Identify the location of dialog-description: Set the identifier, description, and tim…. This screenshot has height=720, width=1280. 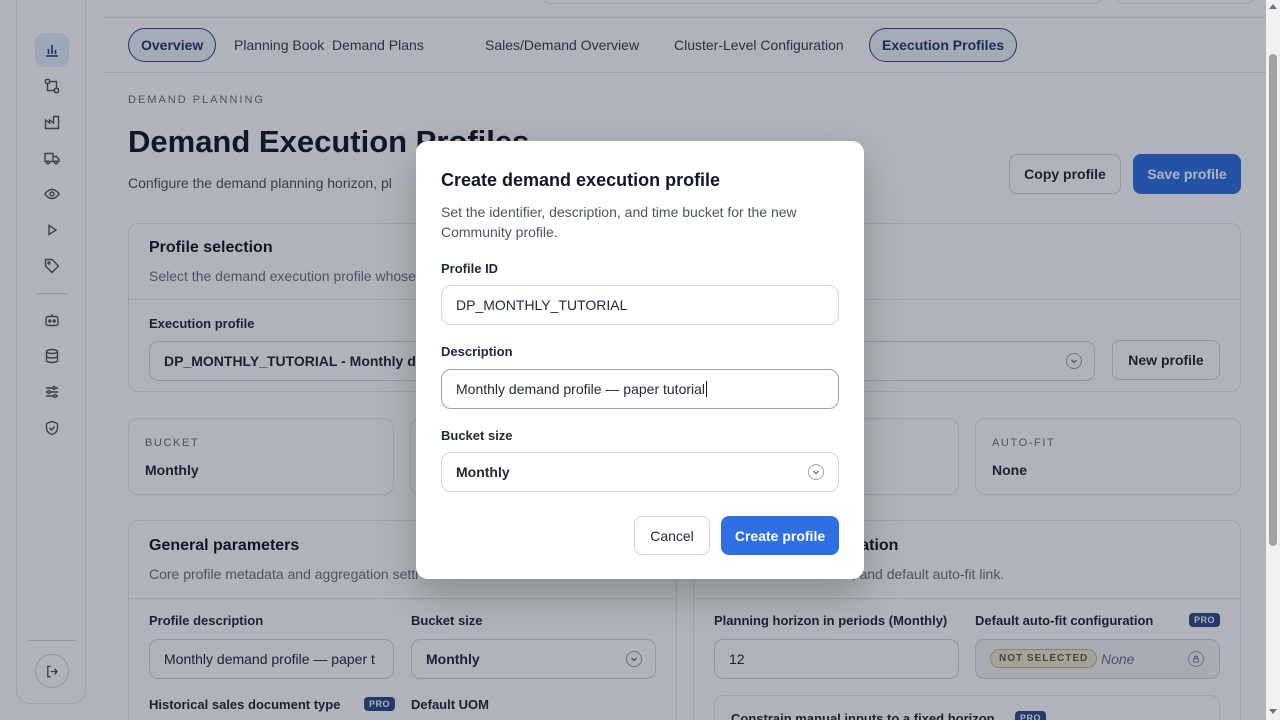
(619, 222).